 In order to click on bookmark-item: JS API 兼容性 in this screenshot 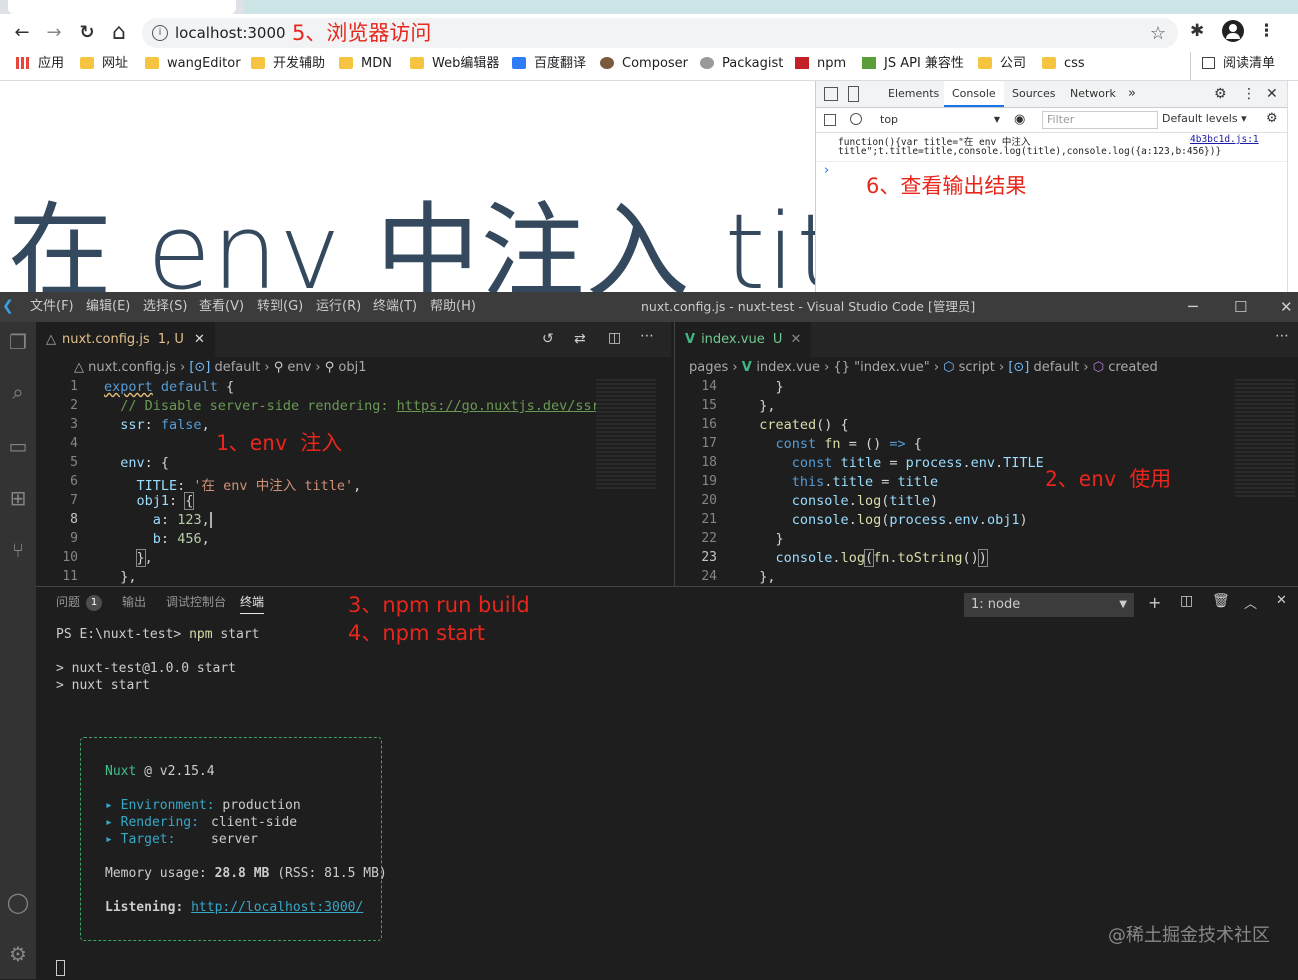, I will do `click(913, 66)`.